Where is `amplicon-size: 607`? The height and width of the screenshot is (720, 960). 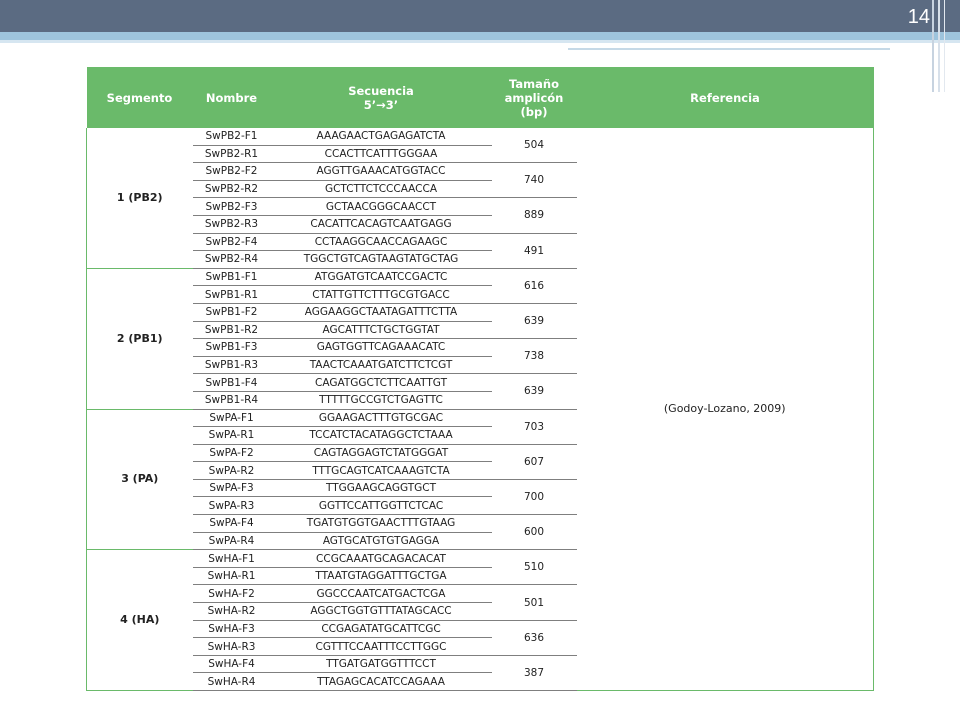 amplicon-size: 607 is located at coordinates (534, 462).